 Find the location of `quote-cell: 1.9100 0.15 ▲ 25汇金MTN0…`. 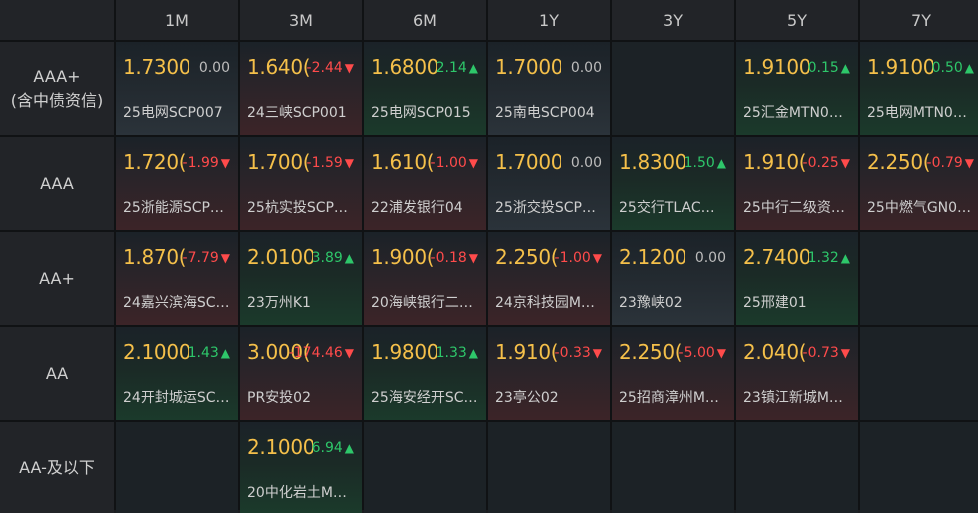

quote-cell: 1.9100 0.15 ▲ 25汇金MTN0… is located at coordinates (797, 88).